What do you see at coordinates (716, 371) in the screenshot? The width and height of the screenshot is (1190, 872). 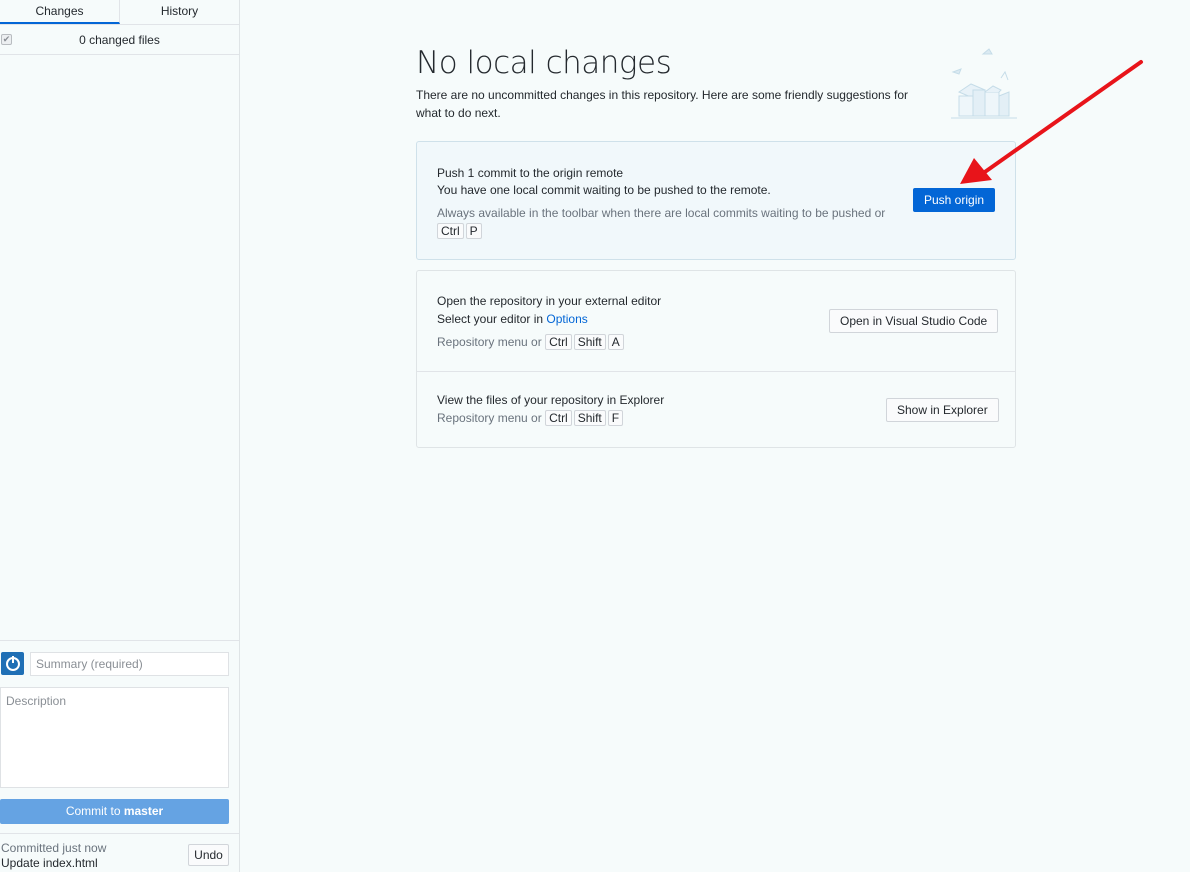 I see `card-divider` at bounding box center [716, 371].